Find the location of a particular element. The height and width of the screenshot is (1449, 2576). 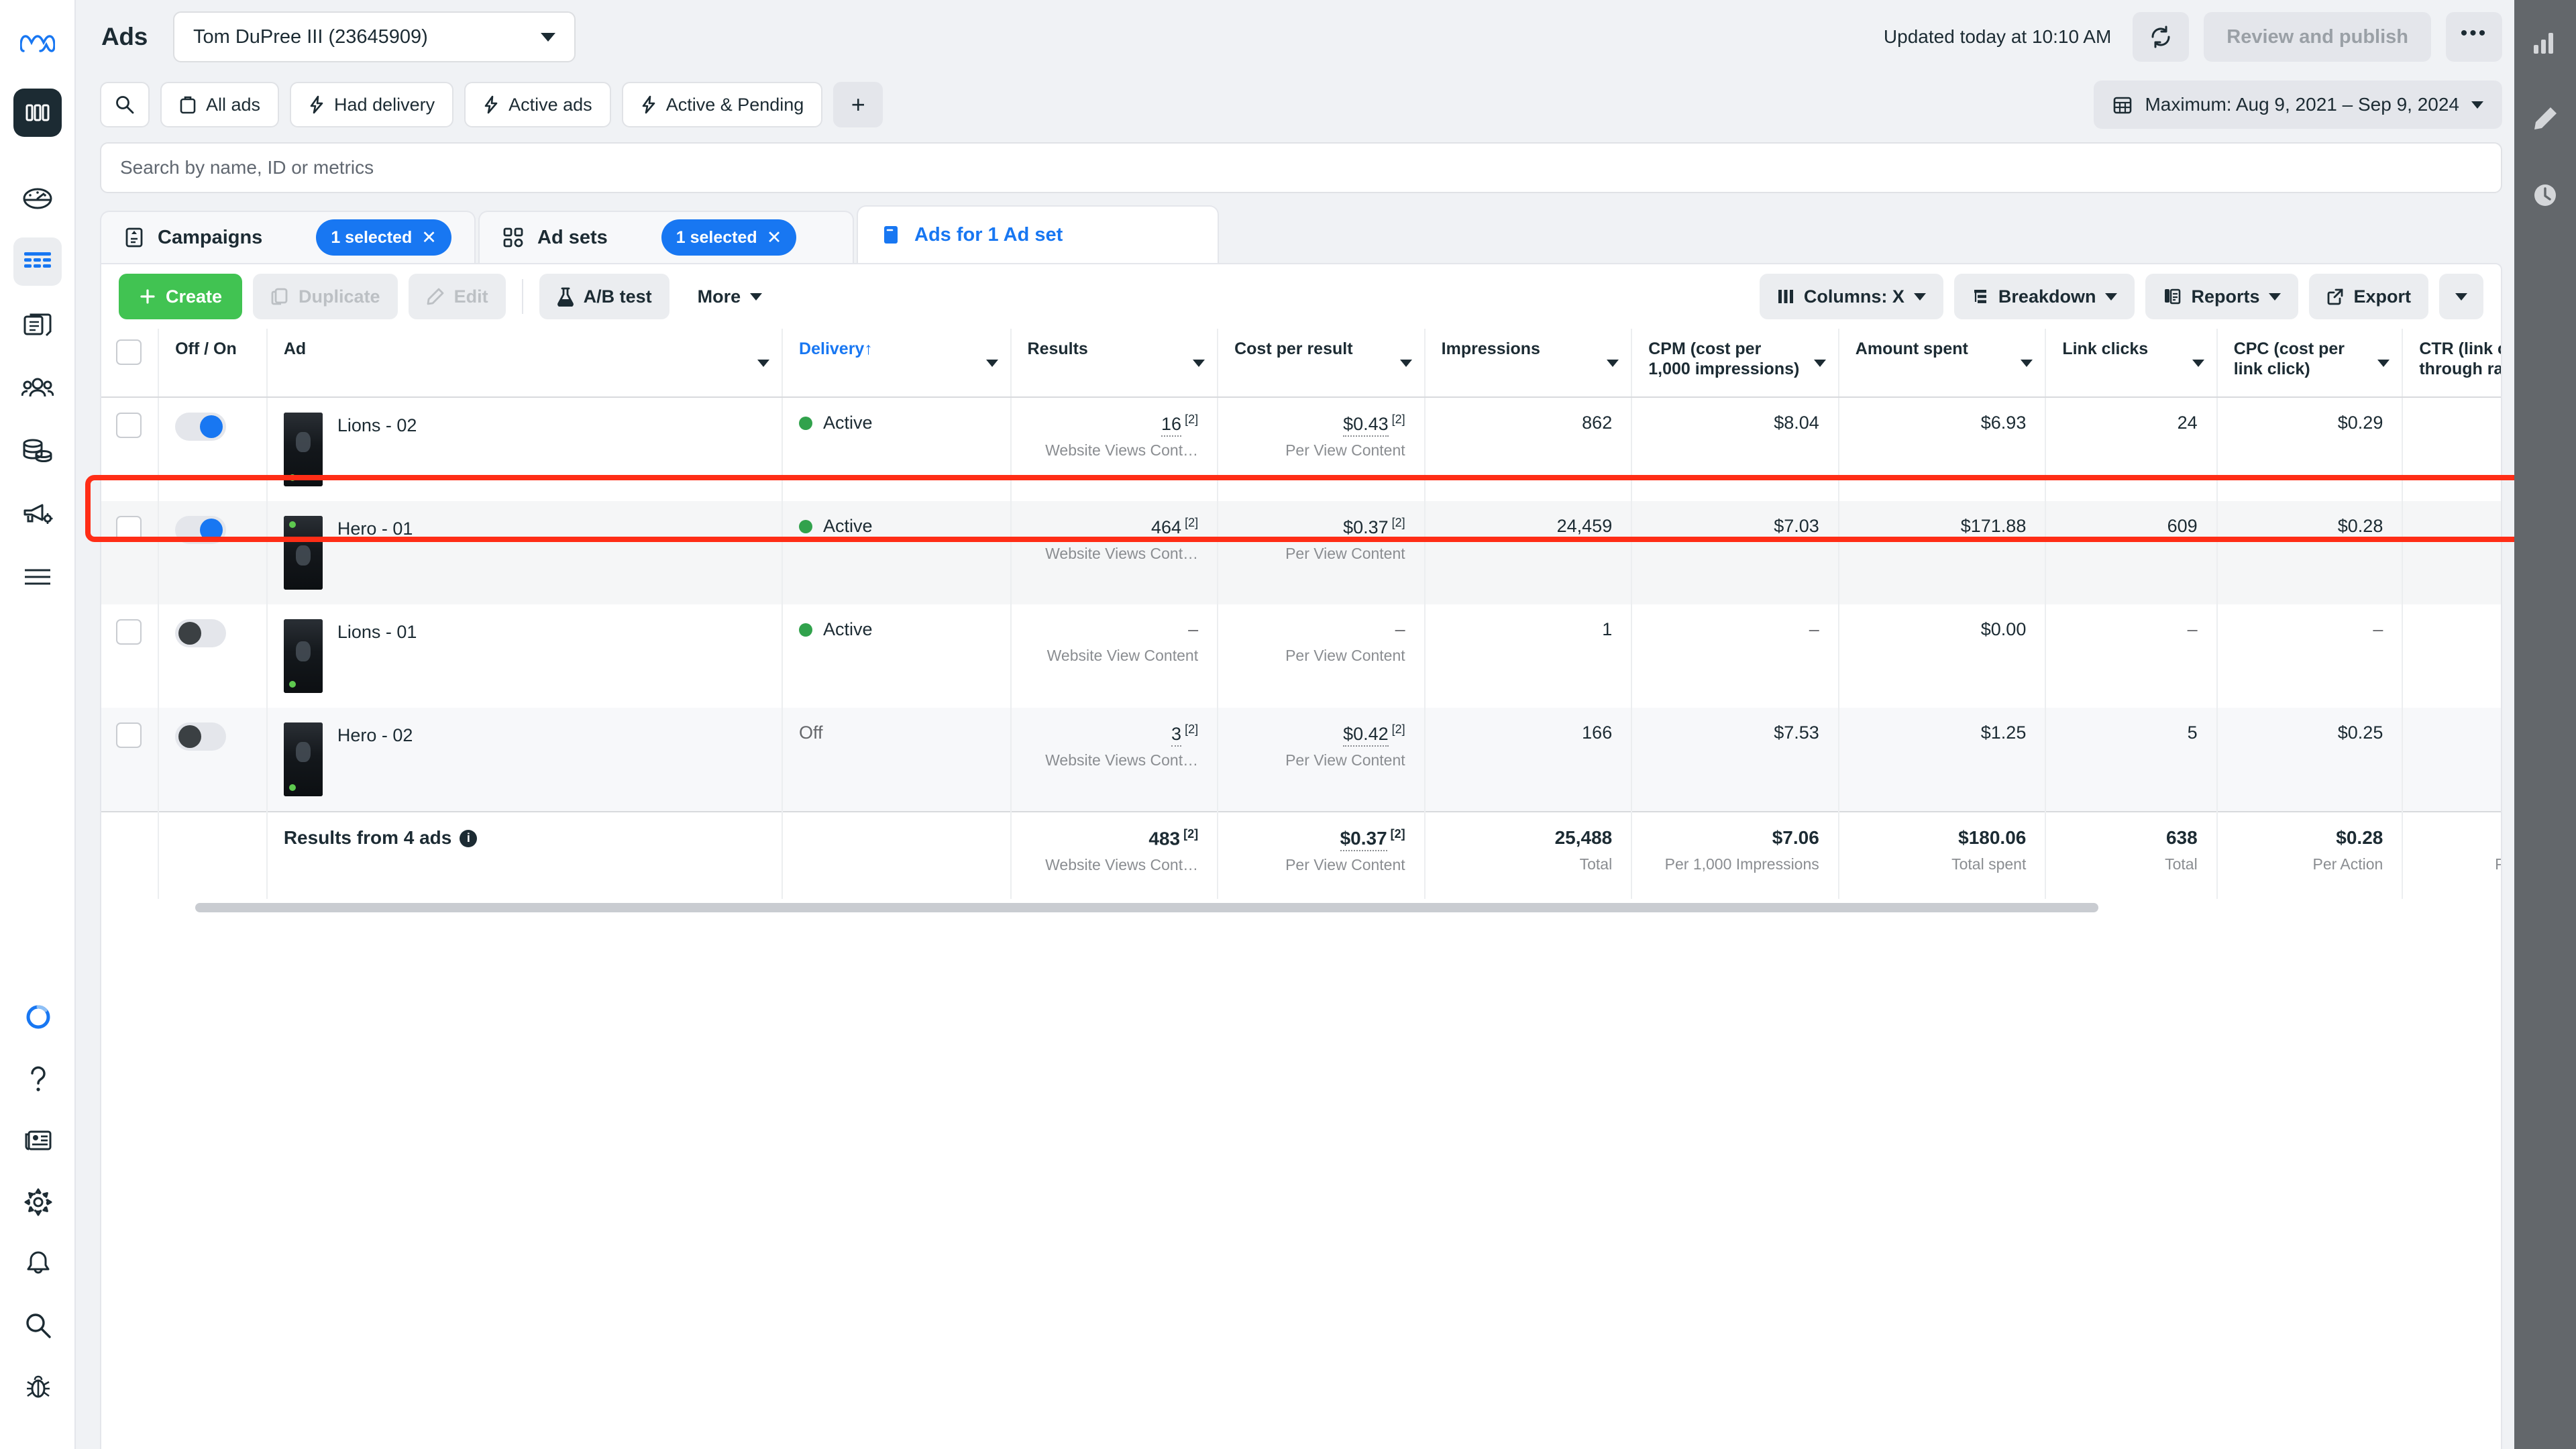

search-input: Search by name, ID or metrics is located at coordinates (1301, 167).